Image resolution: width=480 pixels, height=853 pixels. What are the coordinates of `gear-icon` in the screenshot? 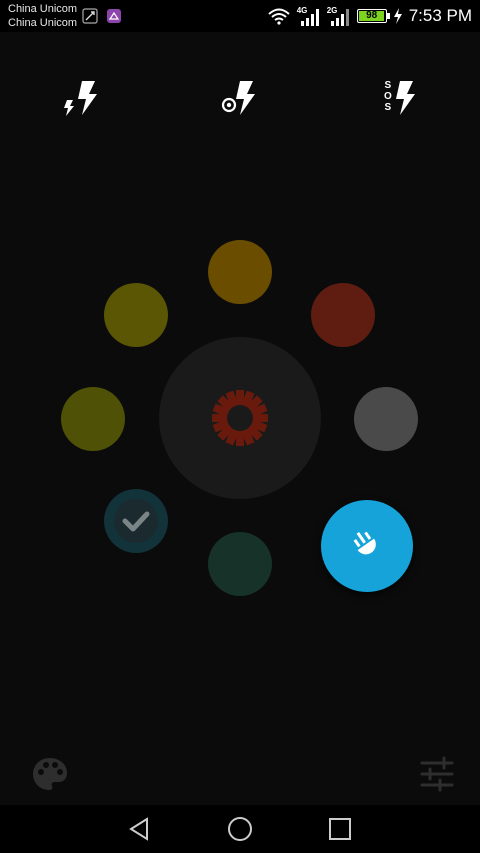 It's located at (240, 418).